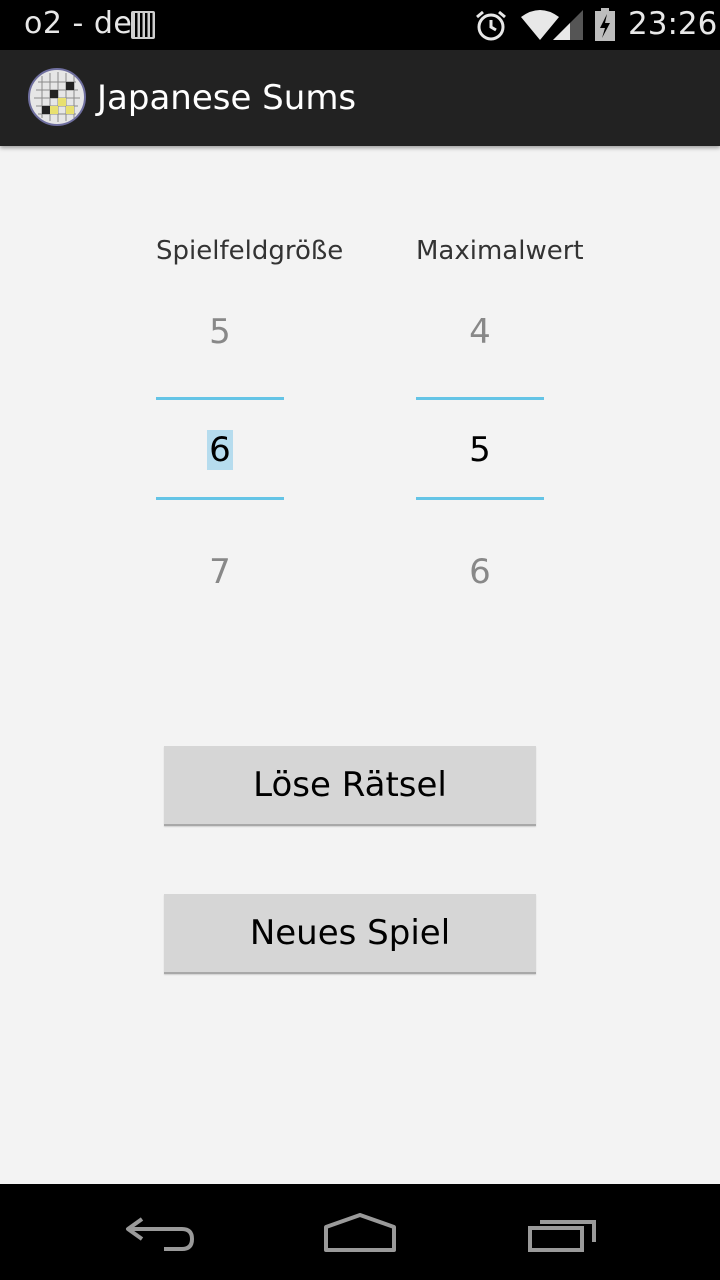  What do you see at coordinates (480, 572) in the screenshot?
I see `max-value-next-value: 6` at bounding box center [480, 572].